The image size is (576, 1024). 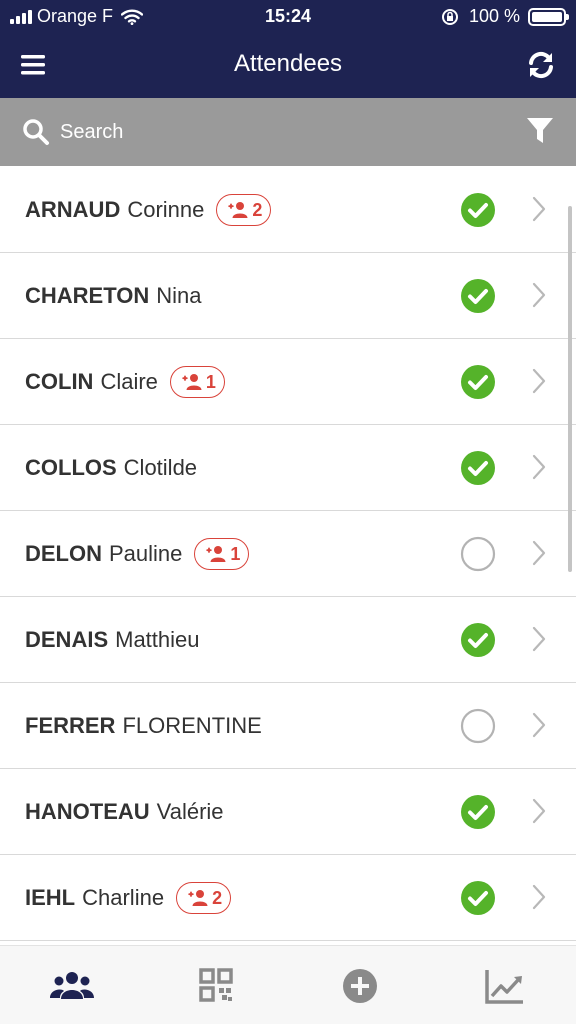 What do you see at coordinates (288, 898) in the screenshot?
I see `attendee-row: IEHL Charline 2` at bounding box center [288, 898].